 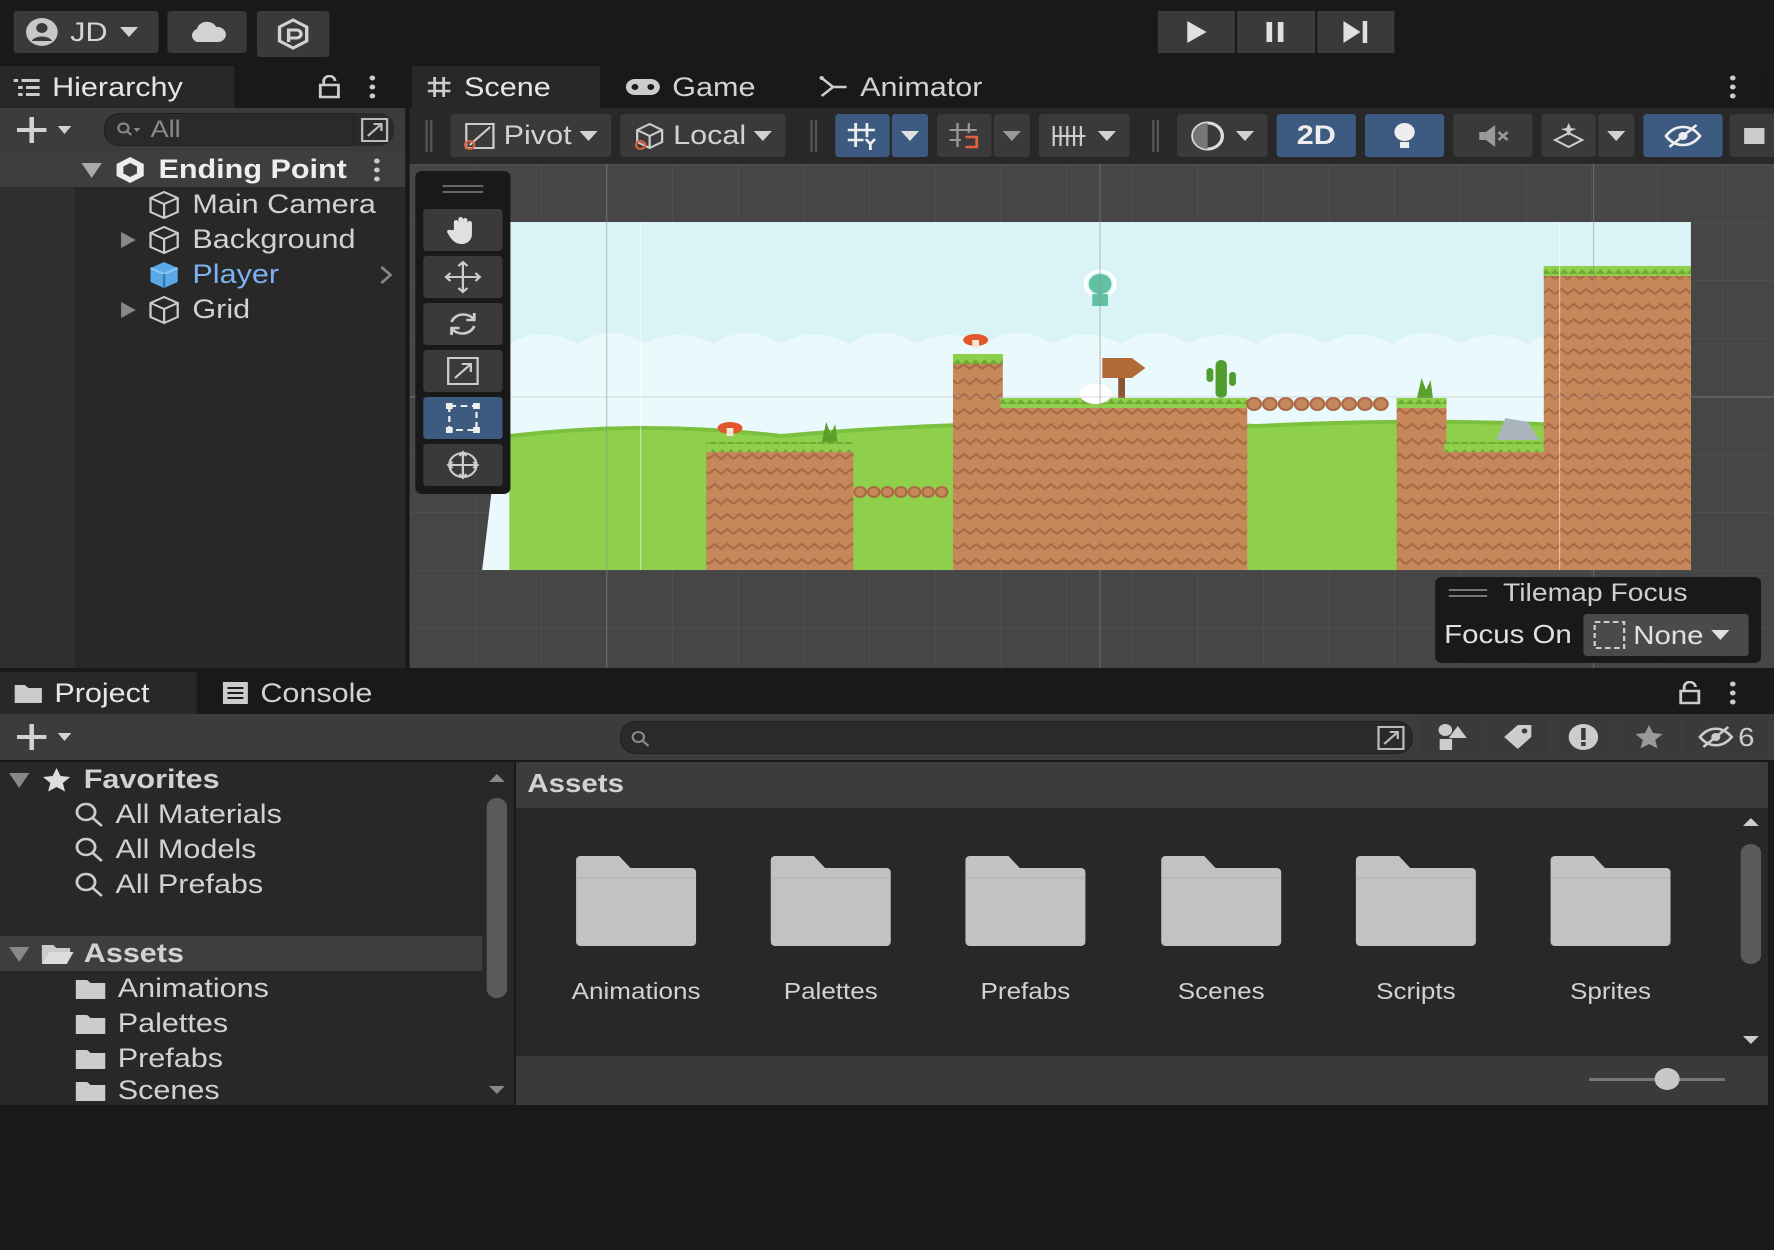 What do you see at coordinates (1611, 930) in the screenshot?
I see `folder-tile-sprites: Sprites` at bounding box center [1611, 930].